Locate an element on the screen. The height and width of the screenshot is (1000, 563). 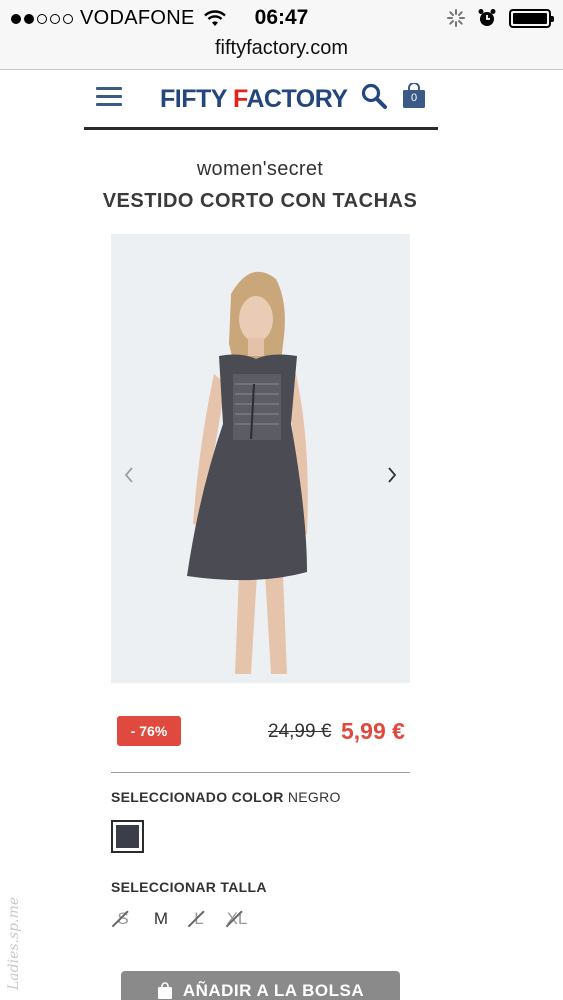
bag-icon is located at coordinates (164, 990).